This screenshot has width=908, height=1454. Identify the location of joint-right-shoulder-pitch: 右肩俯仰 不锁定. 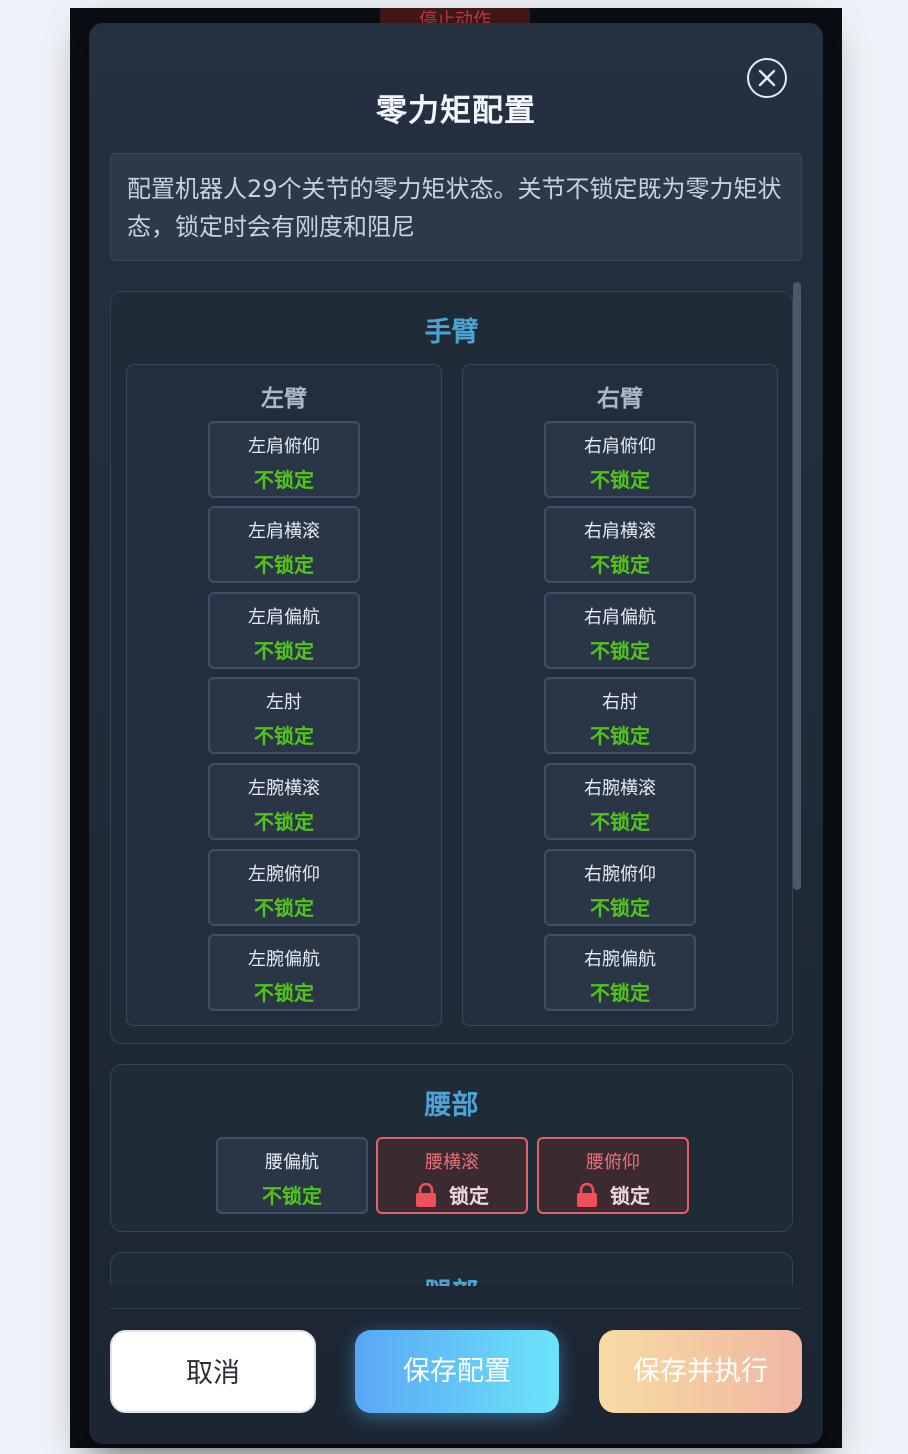
(620, 459).